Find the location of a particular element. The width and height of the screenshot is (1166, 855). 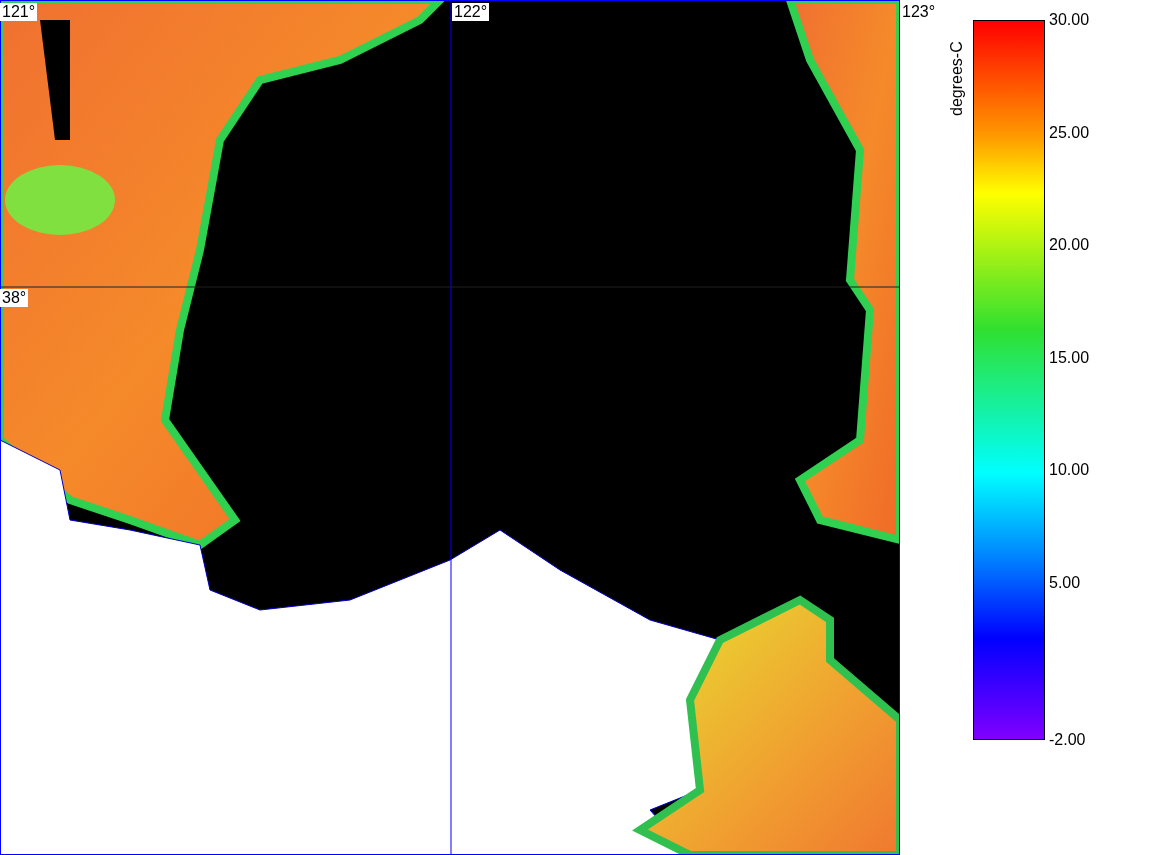

scale-tick-label: 20.00 is located at coordinates (1069, 245).